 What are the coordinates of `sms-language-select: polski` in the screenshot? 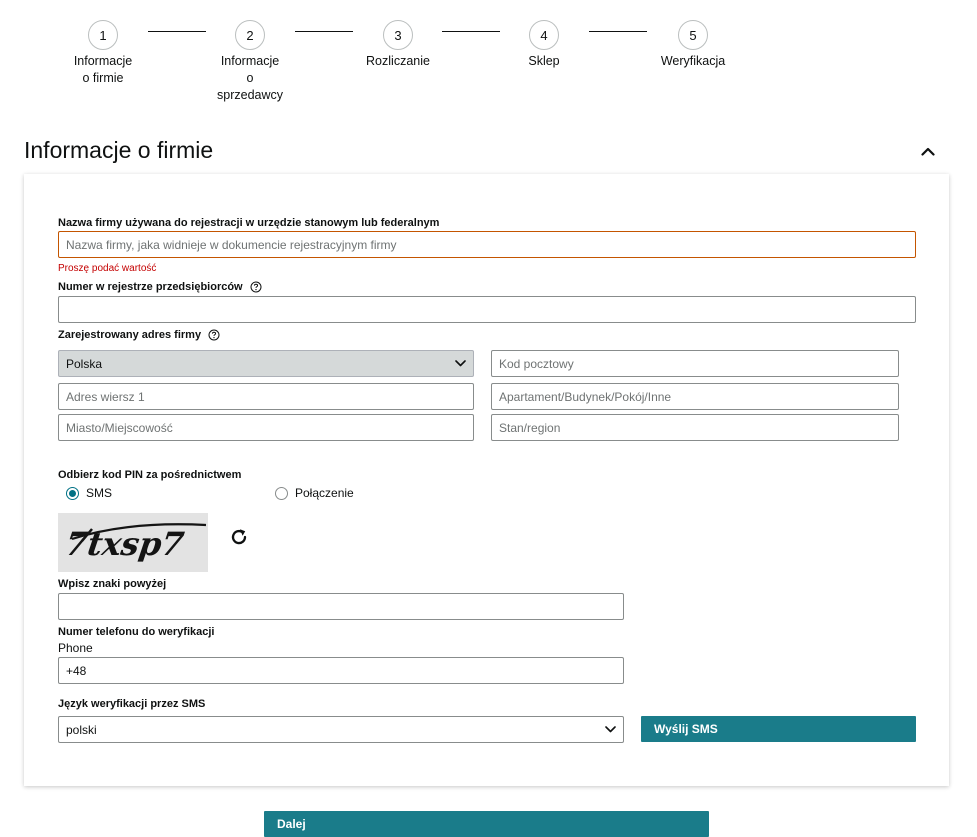 It's located at (341, 729).